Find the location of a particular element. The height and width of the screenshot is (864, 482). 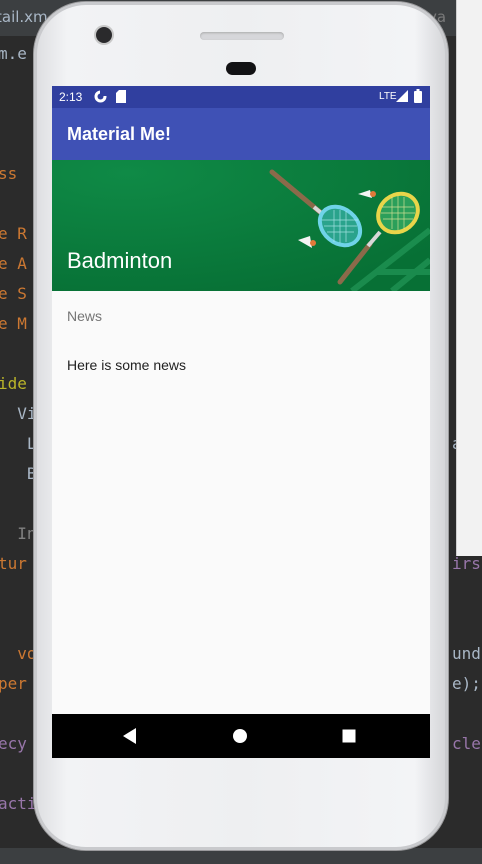

code-line: e R is located at coordinates (13, 233).